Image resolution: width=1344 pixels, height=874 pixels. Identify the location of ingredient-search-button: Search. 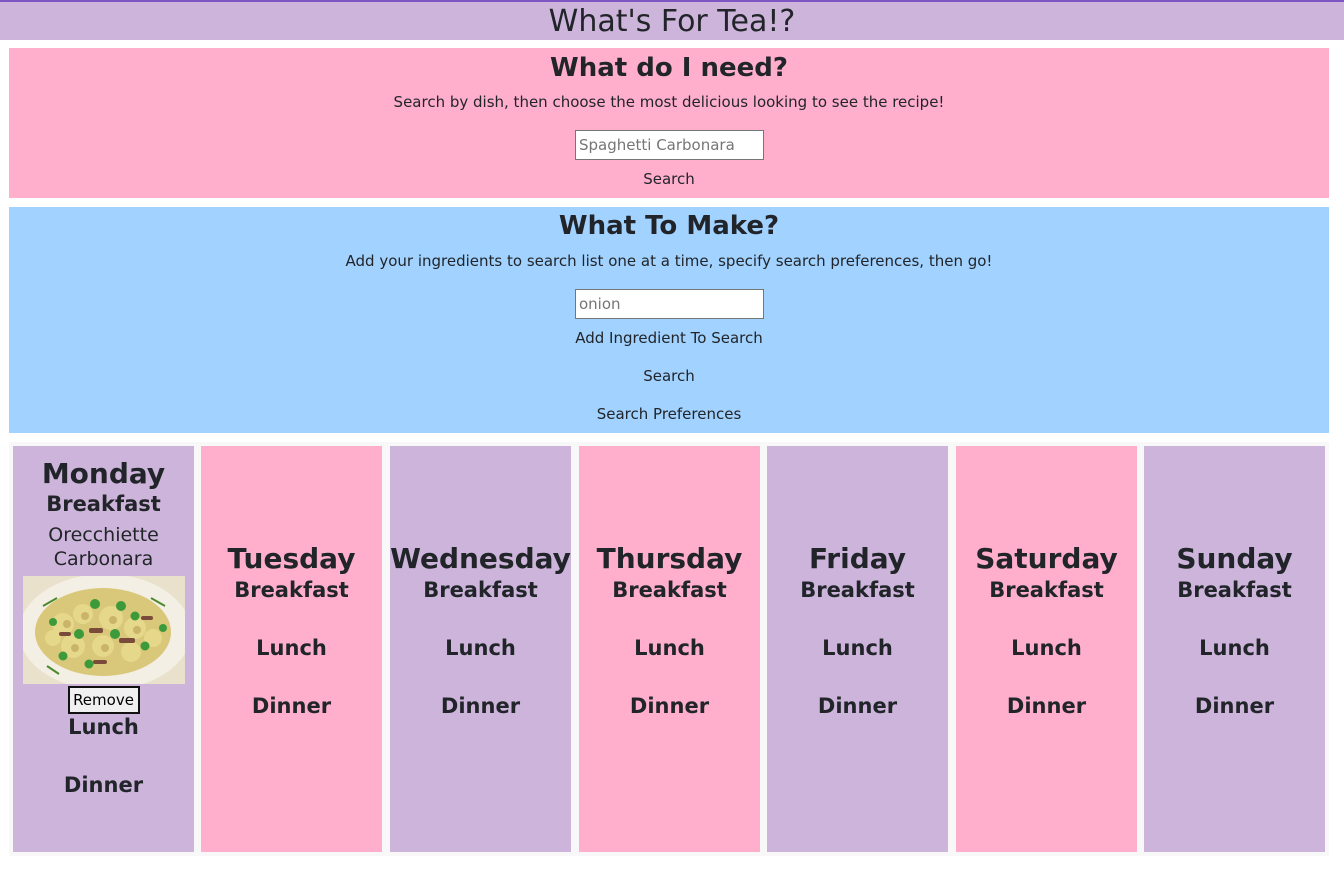
(669, 376).